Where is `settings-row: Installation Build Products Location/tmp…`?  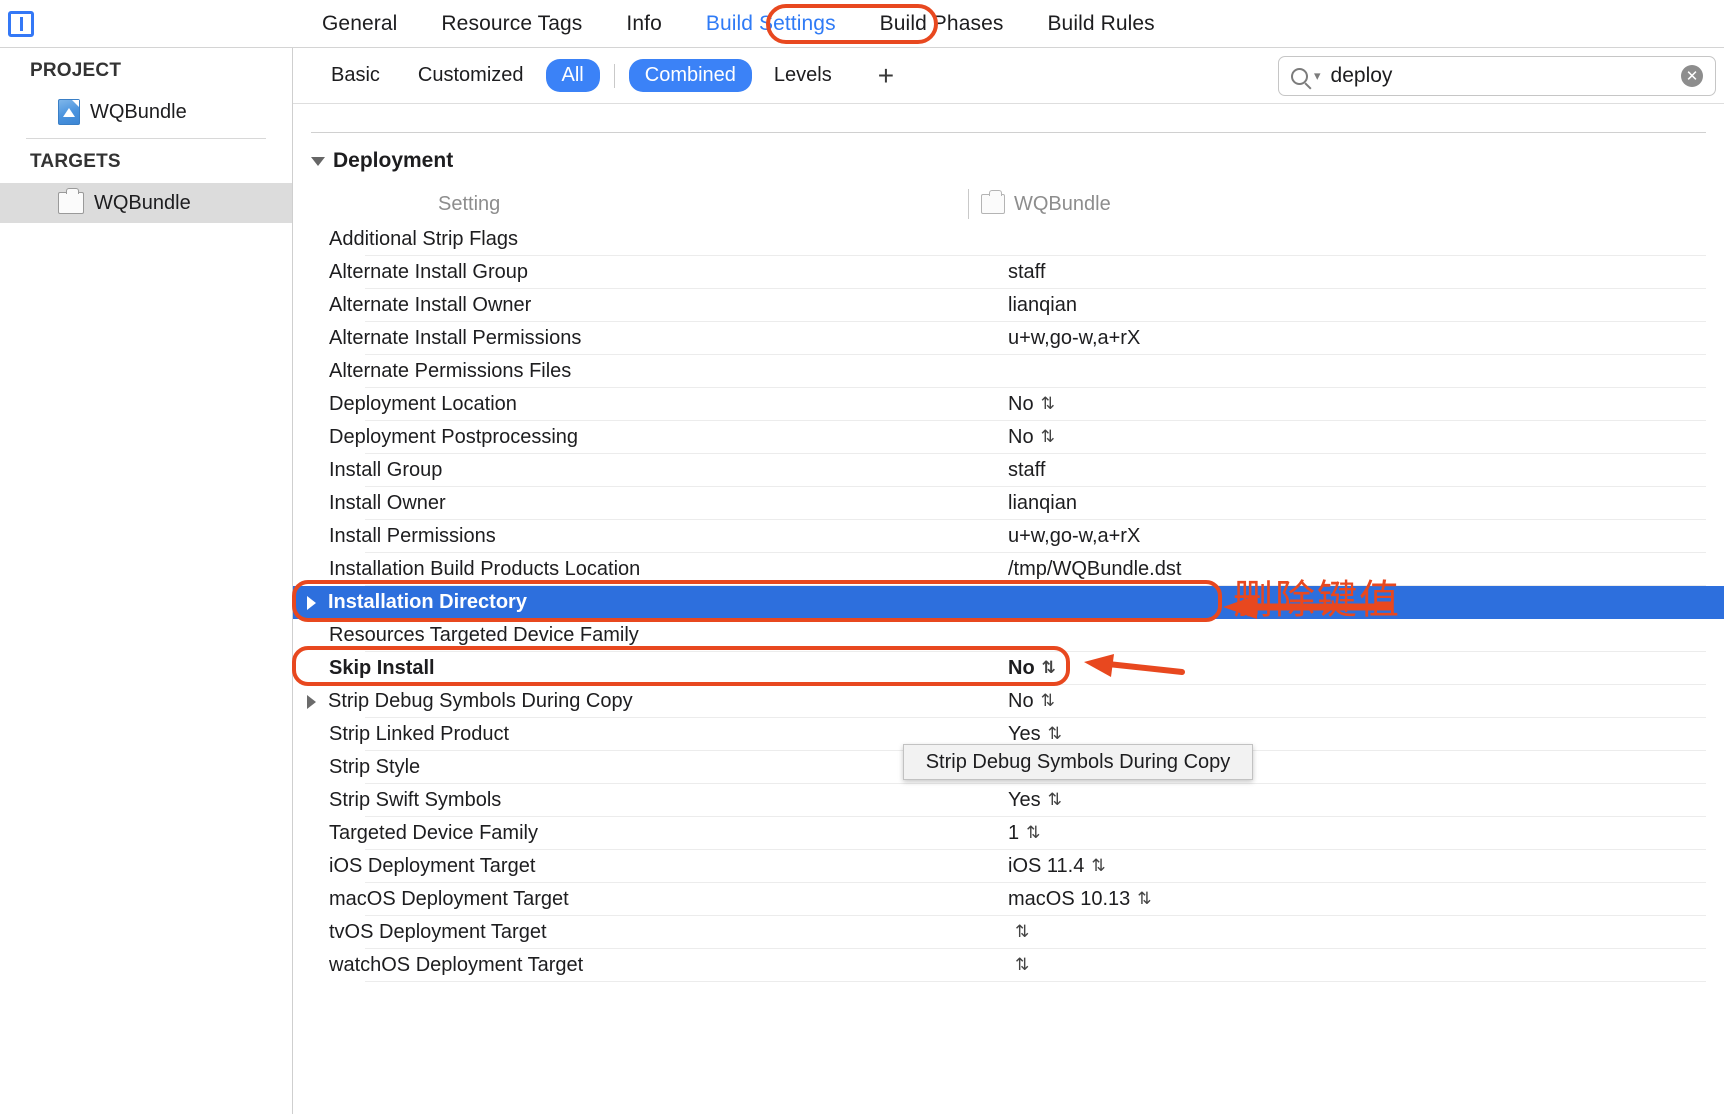
settings-row: Installation Build Products Location/tmp… is located at coordinates (1008, 569).